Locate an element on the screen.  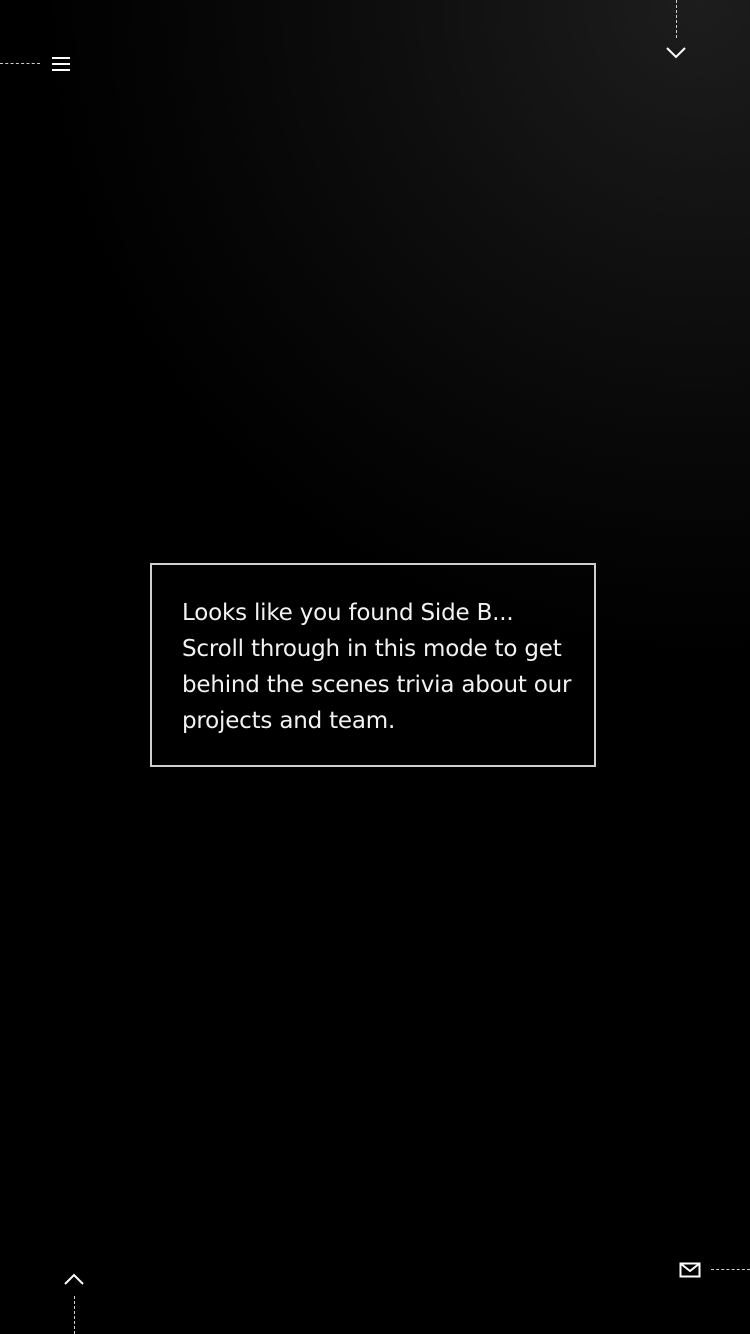
scroll-up-dash-line is located at coordinates (74, 1315).